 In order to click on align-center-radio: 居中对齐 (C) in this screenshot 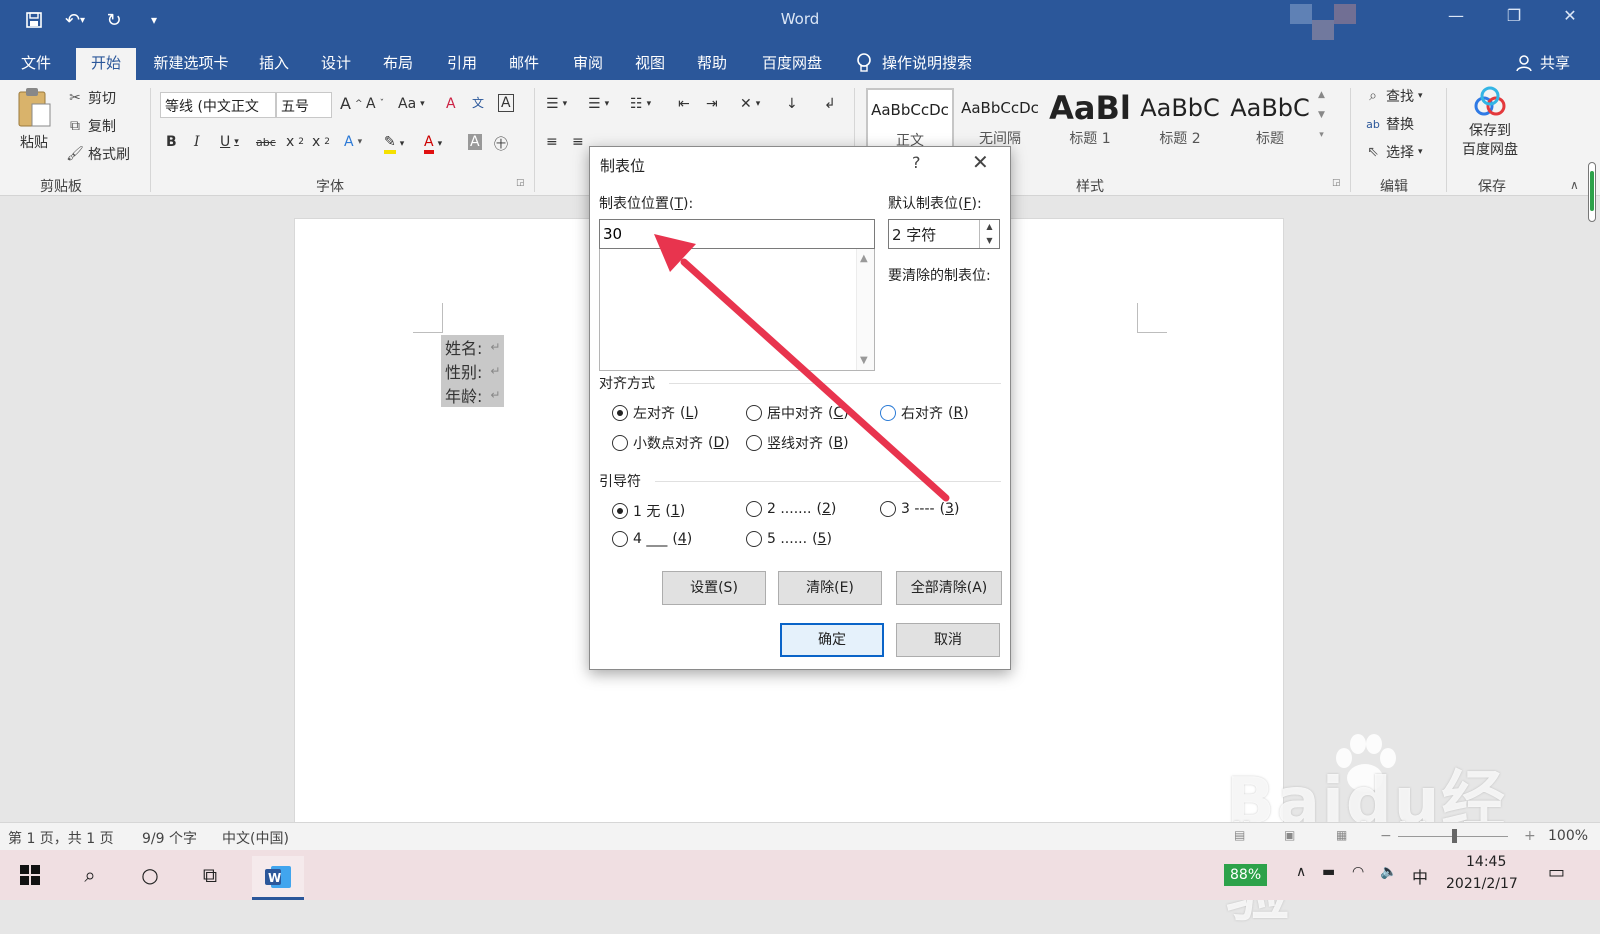, I will do `click(797, 413)`.